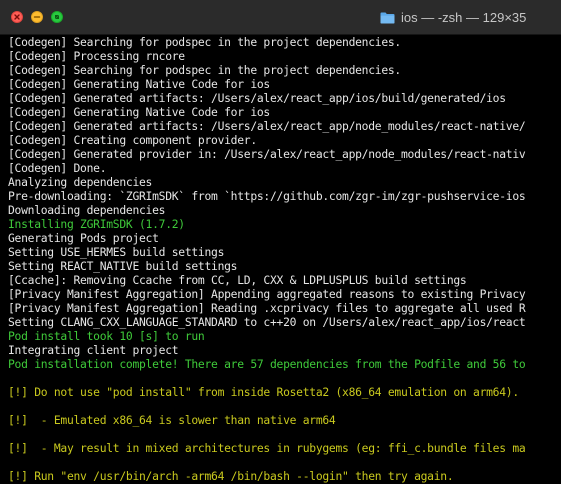 The height and width of the screenshot is (484, 561). I want to click on title-bar: ios — -zsh — 129×35, so click(280, 17).